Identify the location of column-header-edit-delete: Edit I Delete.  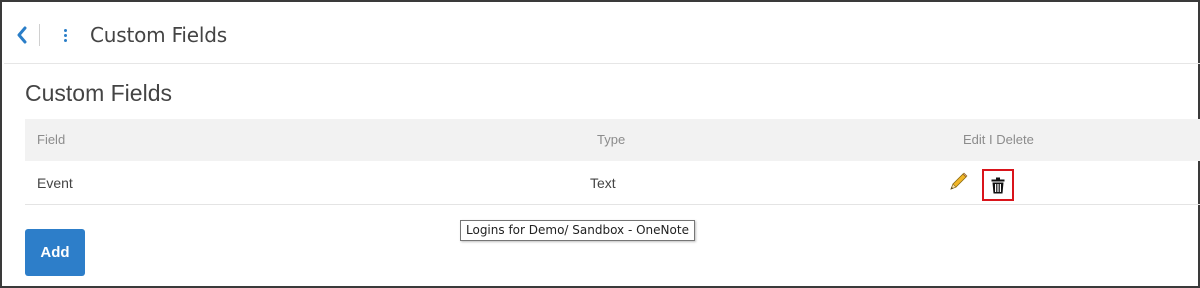
(998, 139).